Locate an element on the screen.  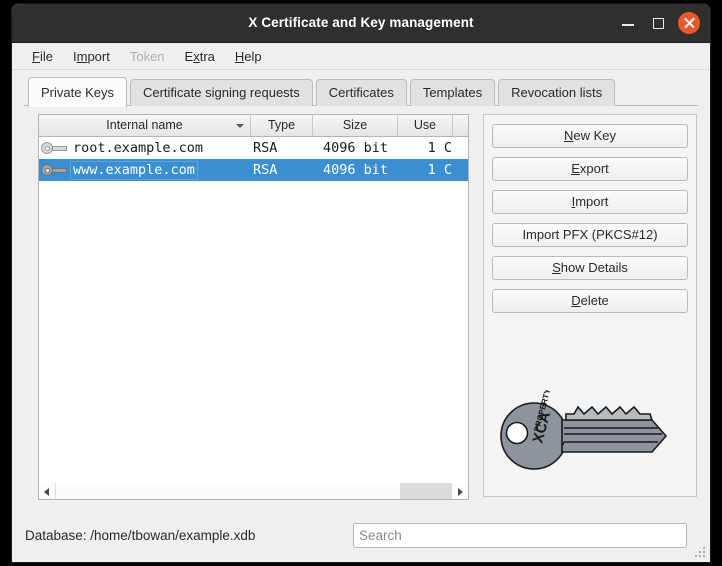
menu-item-extra: Extra is located at coordinates (200, 56).